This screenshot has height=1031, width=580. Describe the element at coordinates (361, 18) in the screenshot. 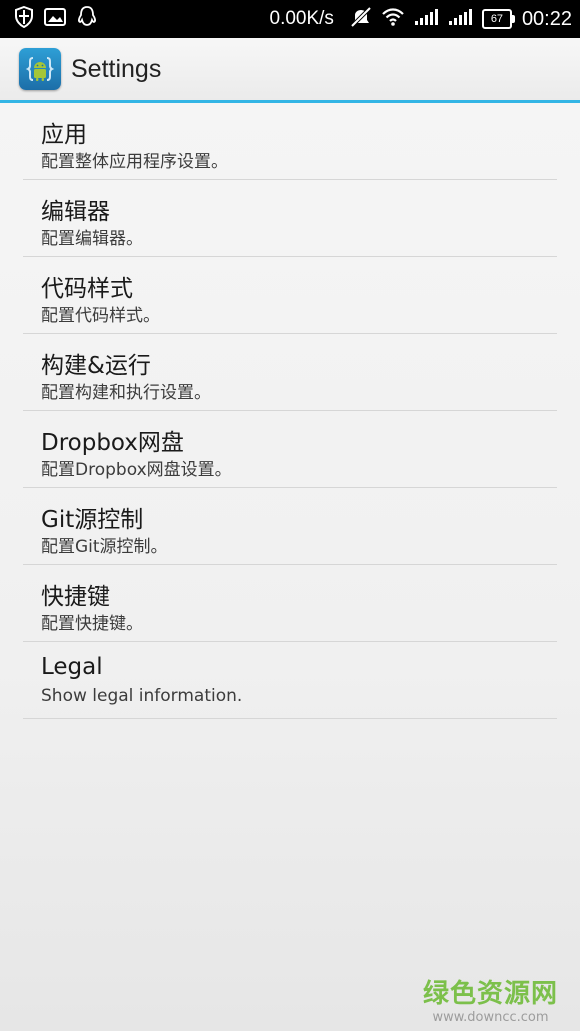

I see `mute-icon` at that location.